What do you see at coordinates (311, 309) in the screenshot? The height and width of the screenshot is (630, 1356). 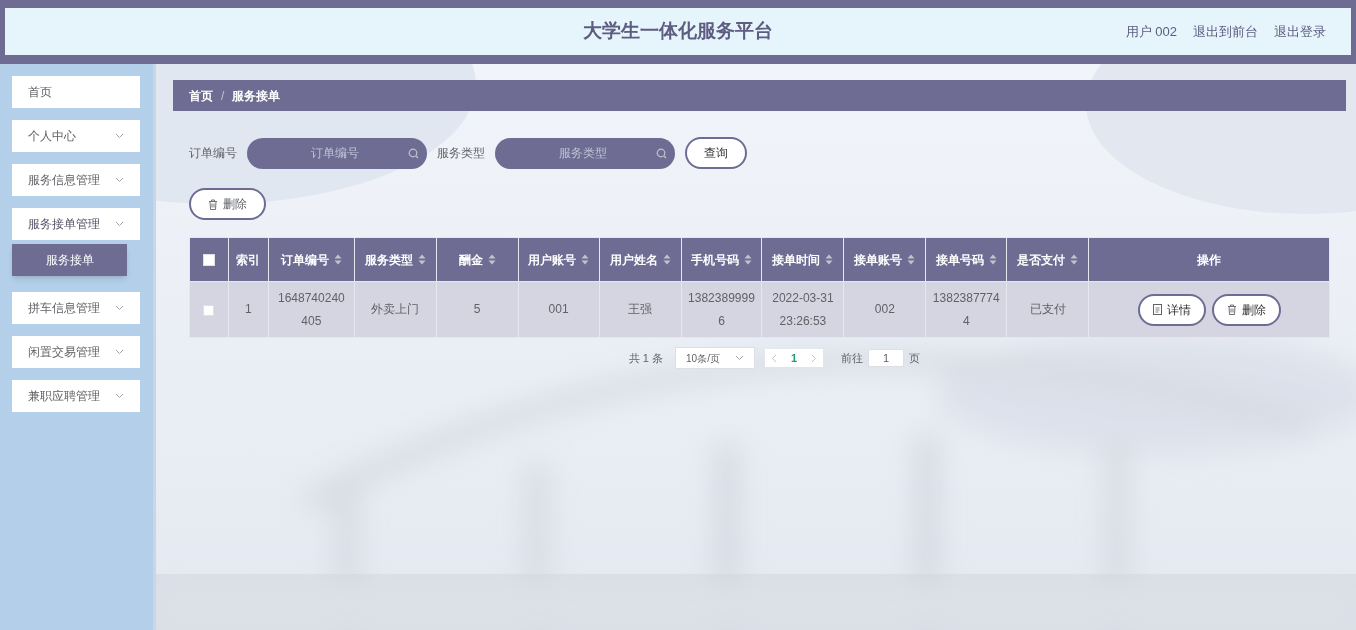 I see `table-cell: 1648740240405` at bounding box center [311, 309].